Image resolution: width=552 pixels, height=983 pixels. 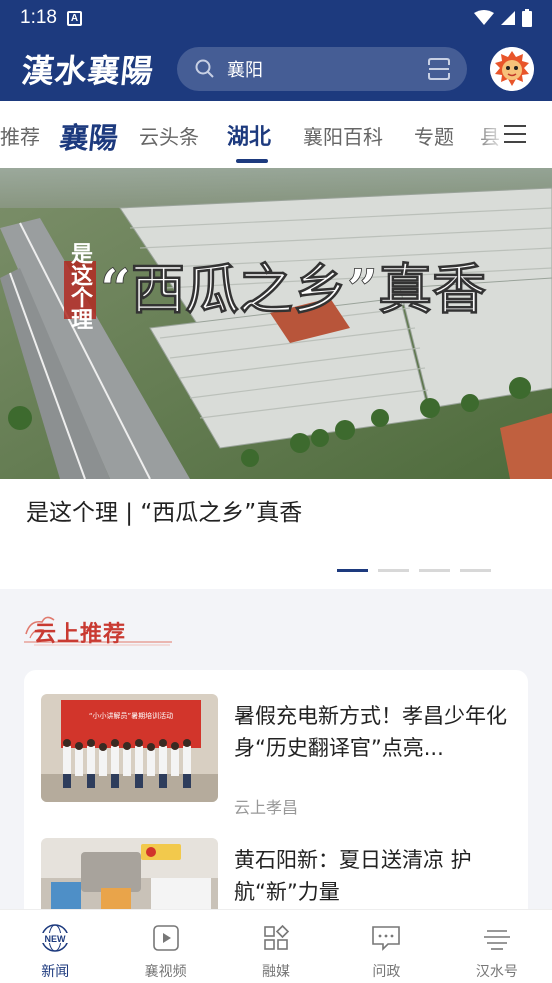 What do you see at coordinates (386, 972) in the screenshot?
I see `nav-label: 问政` at bounding box center [386, 972].